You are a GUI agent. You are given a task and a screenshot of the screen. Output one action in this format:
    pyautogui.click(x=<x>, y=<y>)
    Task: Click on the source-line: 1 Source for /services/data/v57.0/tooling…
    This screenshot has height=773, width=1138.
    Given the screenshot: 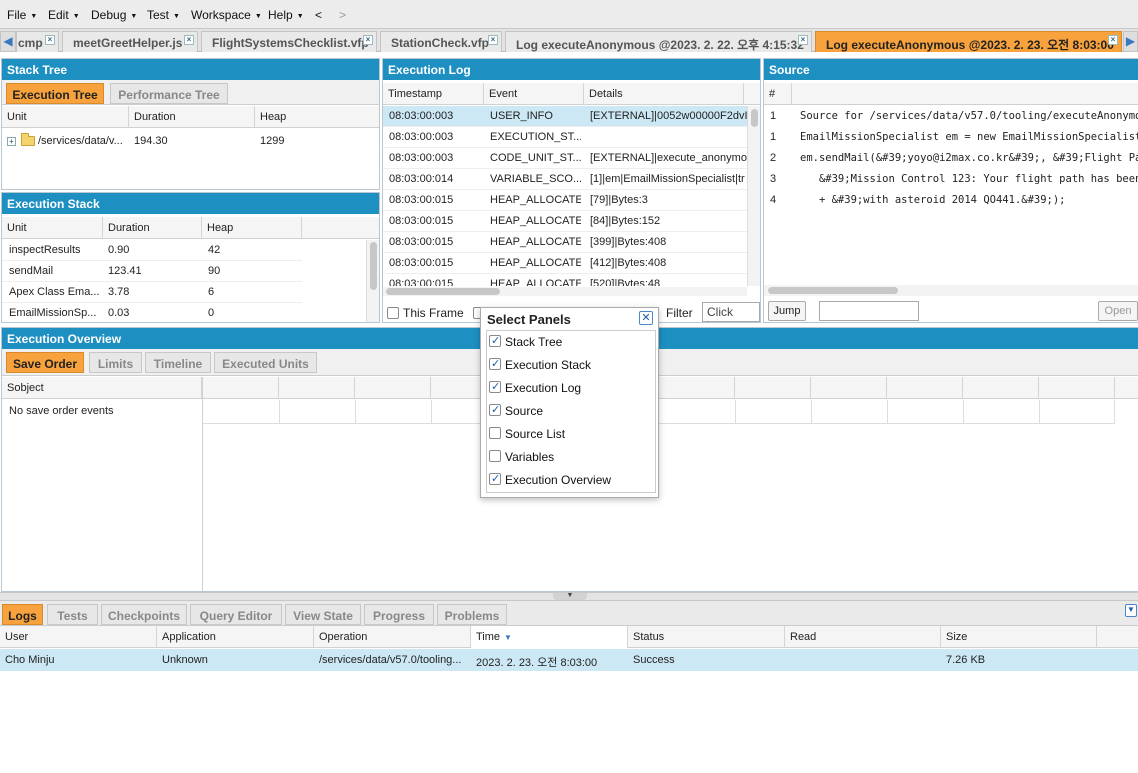 What is the action you would take?
    pyautogui.click(x=951, y=116)
    